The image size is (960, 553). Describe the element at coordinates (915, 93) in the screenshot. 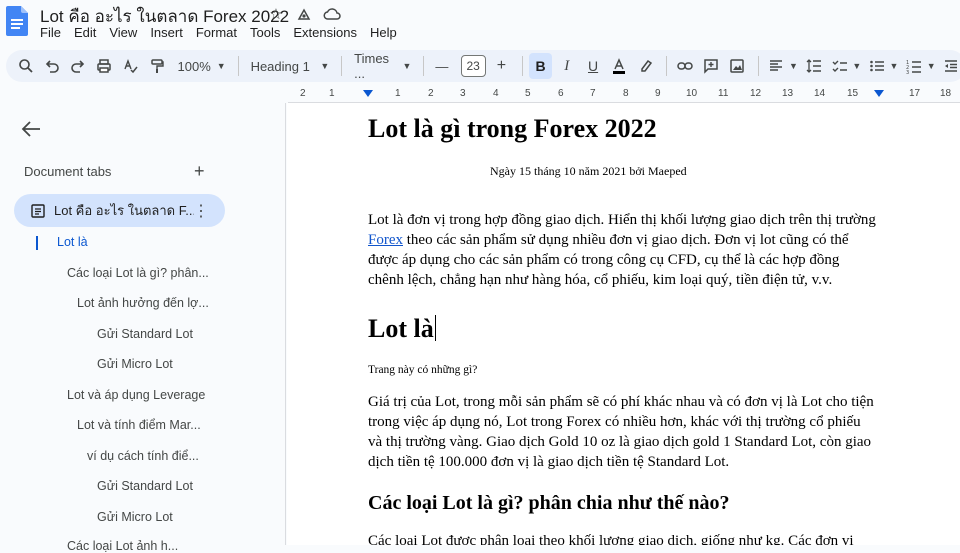

I see `ruler-tick: 17` at that location.